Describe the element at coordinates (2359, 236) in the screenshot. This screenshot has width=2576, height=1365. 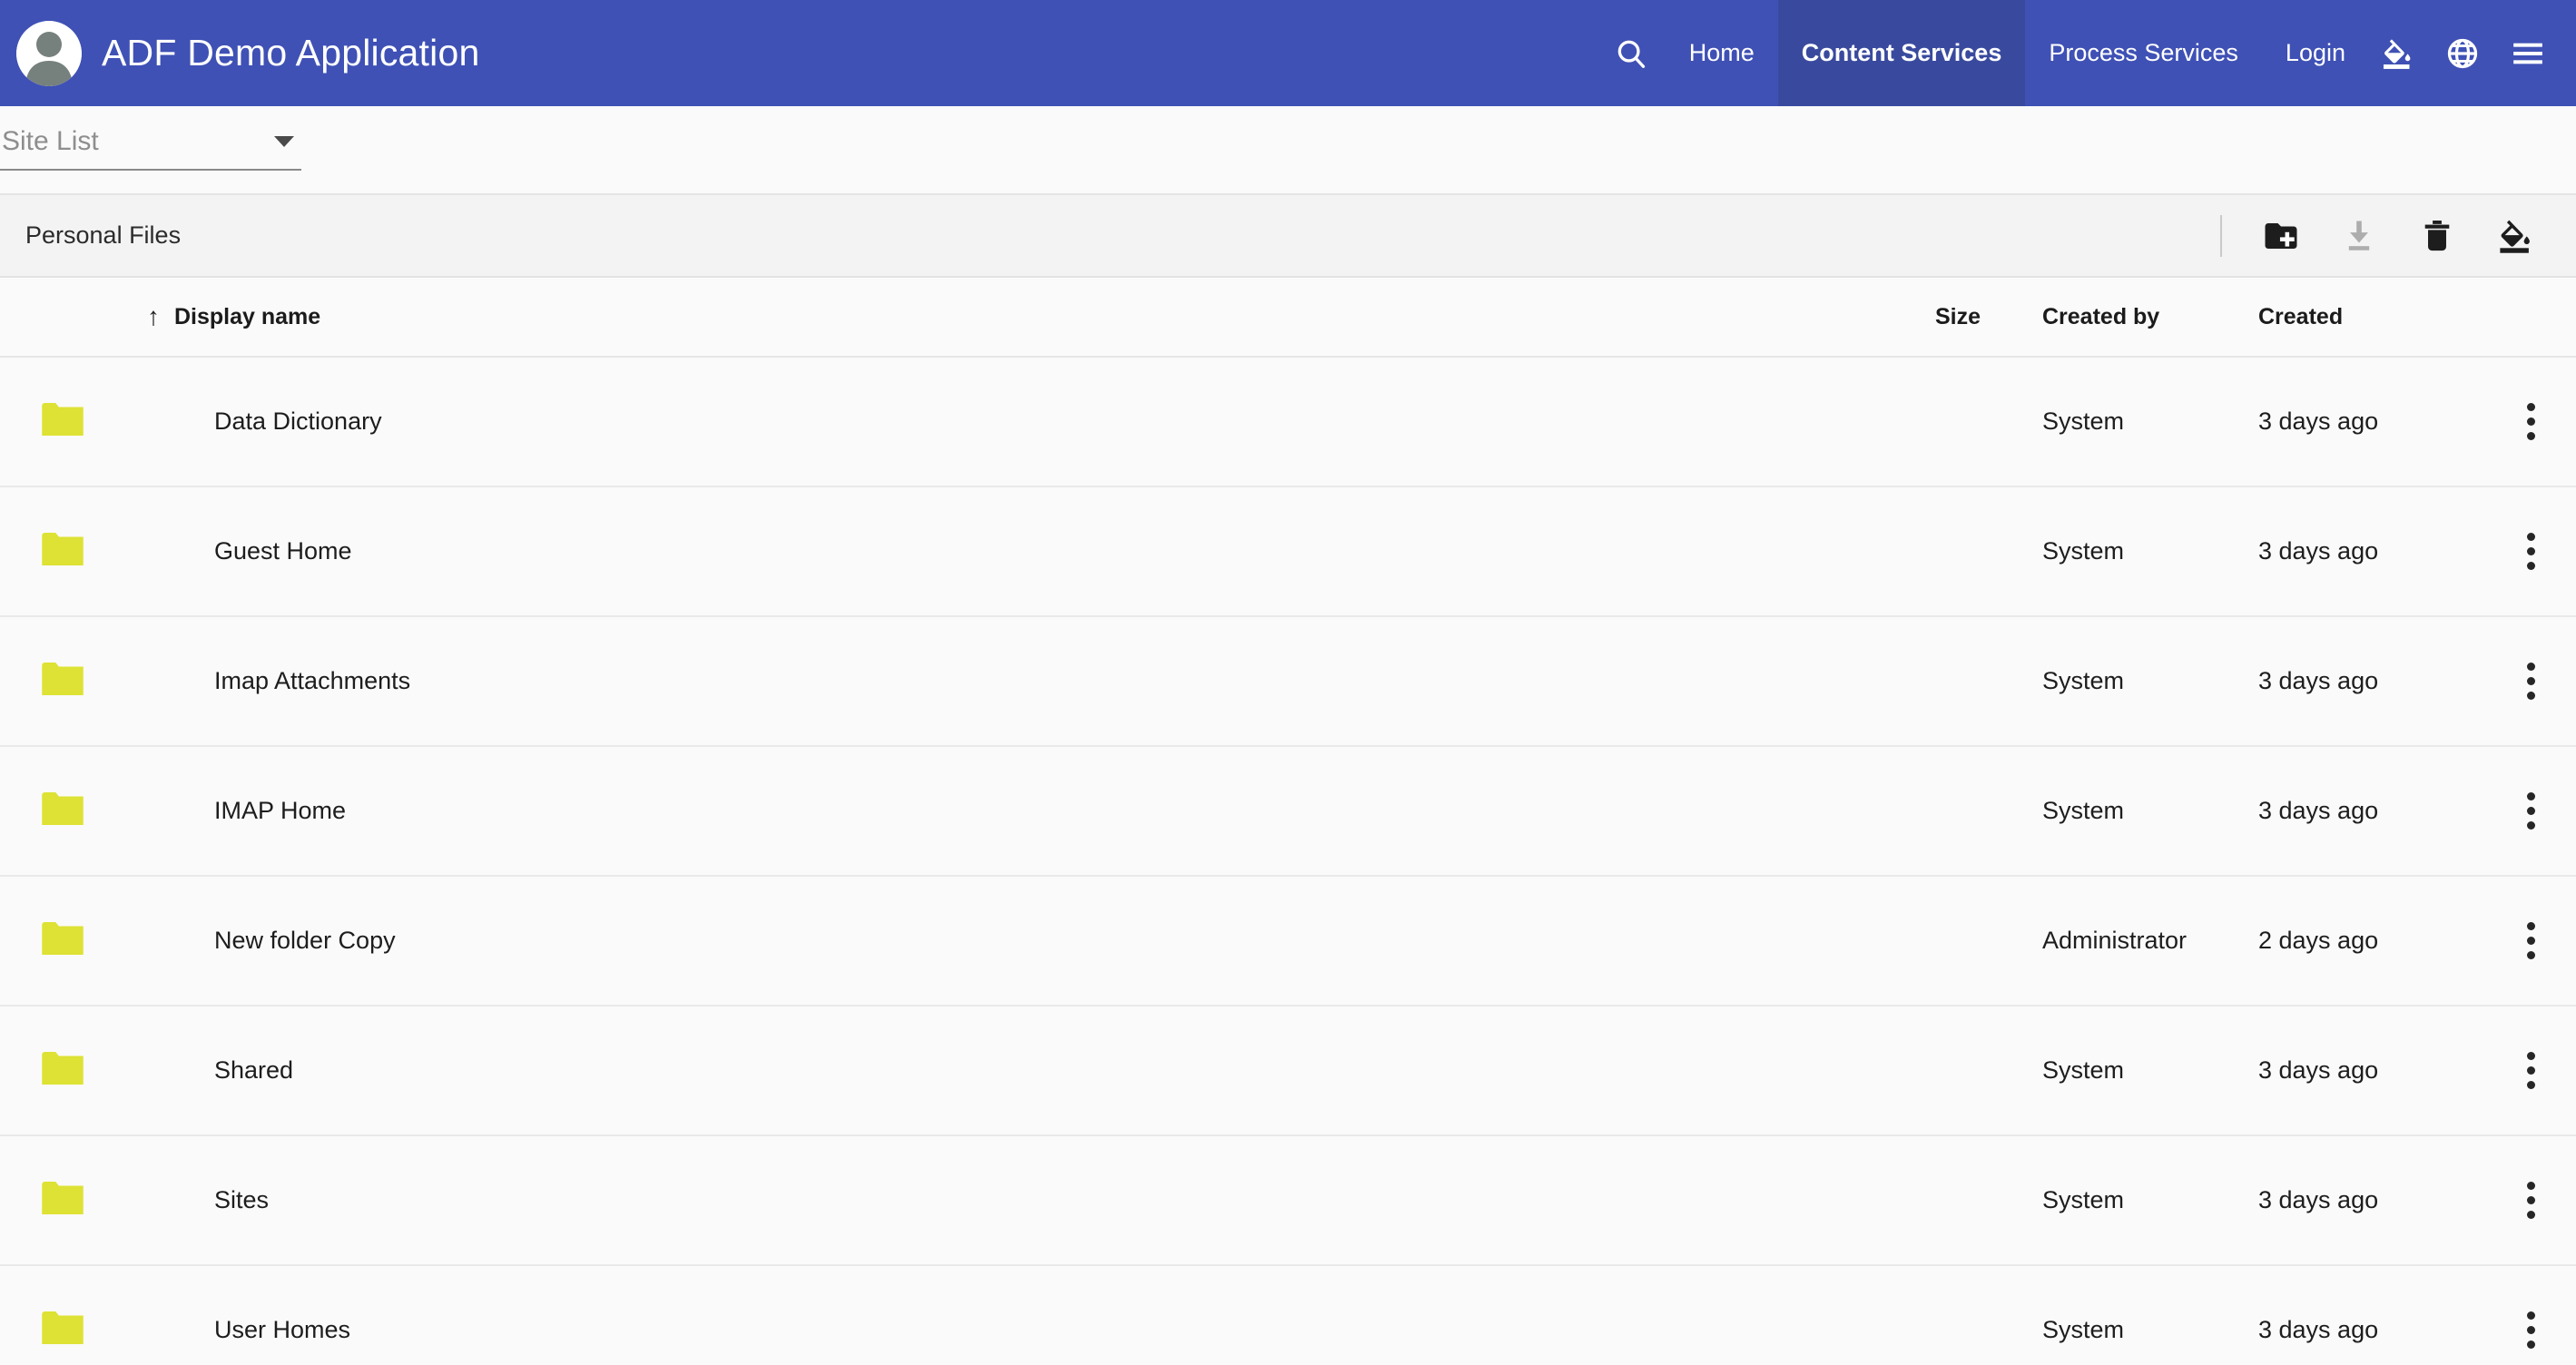
I see `download-icon` at that location.